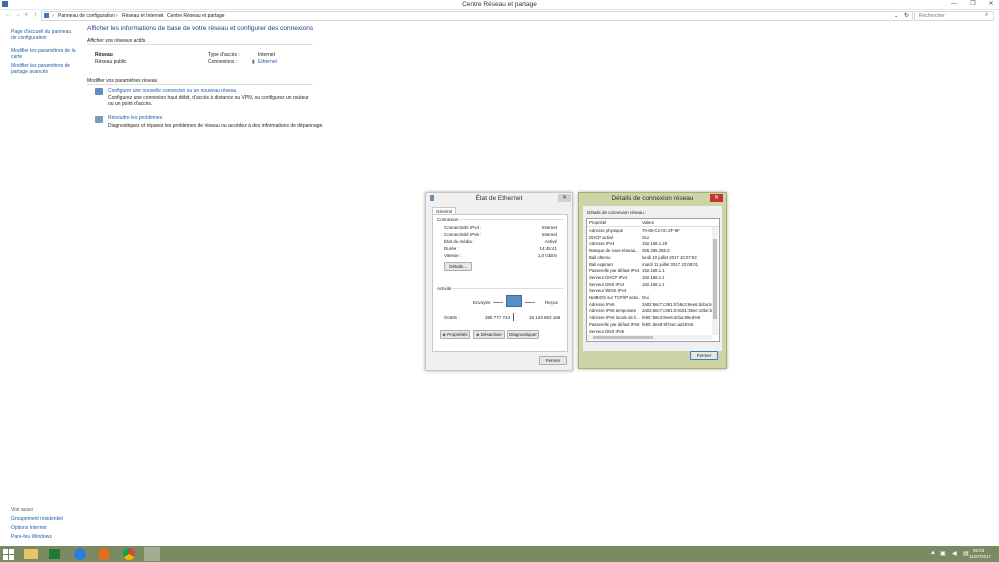 Image resolution: width=999 pixels, height=562 pixels. I want to click on detail-value: 192.168.1.29, so click(677, 243).